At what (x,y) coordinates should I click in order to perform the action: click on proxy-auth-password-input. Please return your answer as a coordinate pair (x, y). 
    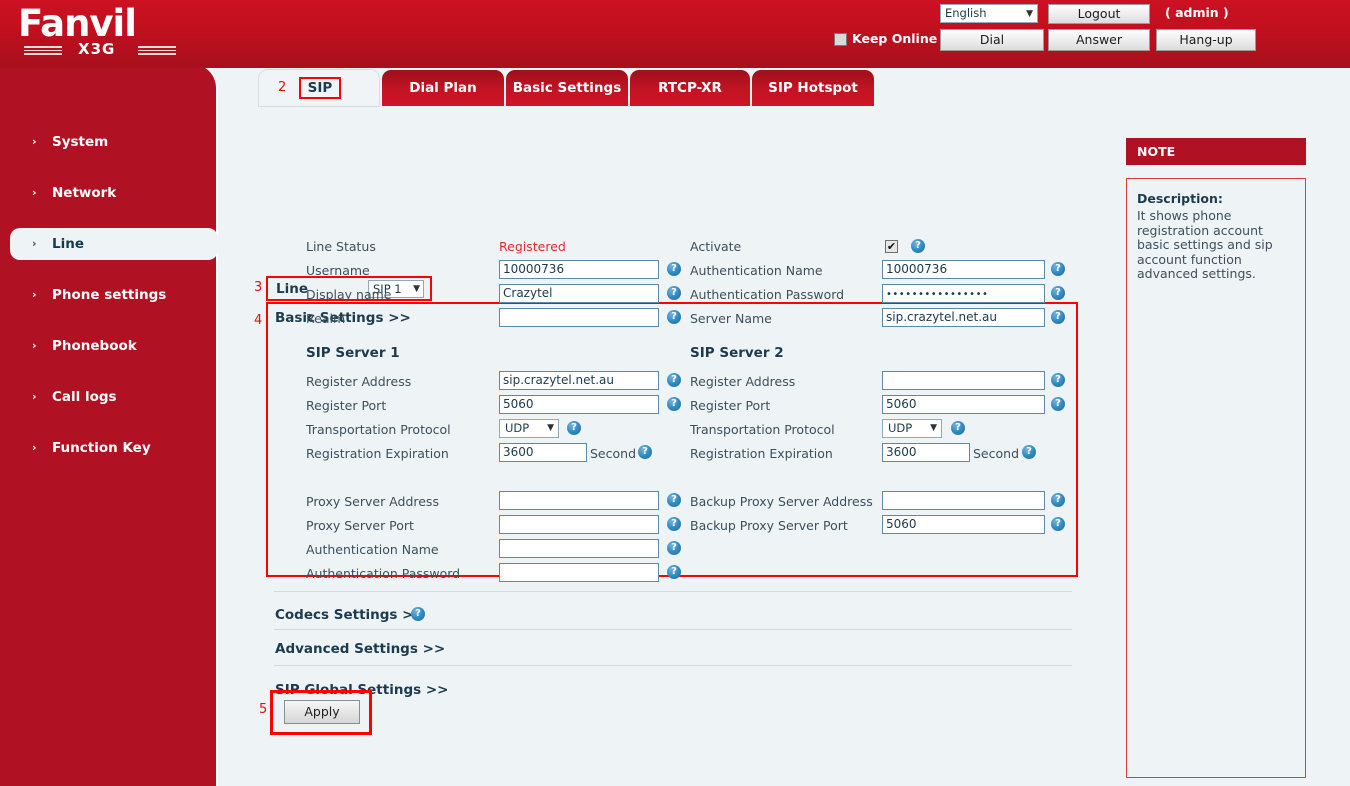
    Looking at the image, I should click on (579, 572).